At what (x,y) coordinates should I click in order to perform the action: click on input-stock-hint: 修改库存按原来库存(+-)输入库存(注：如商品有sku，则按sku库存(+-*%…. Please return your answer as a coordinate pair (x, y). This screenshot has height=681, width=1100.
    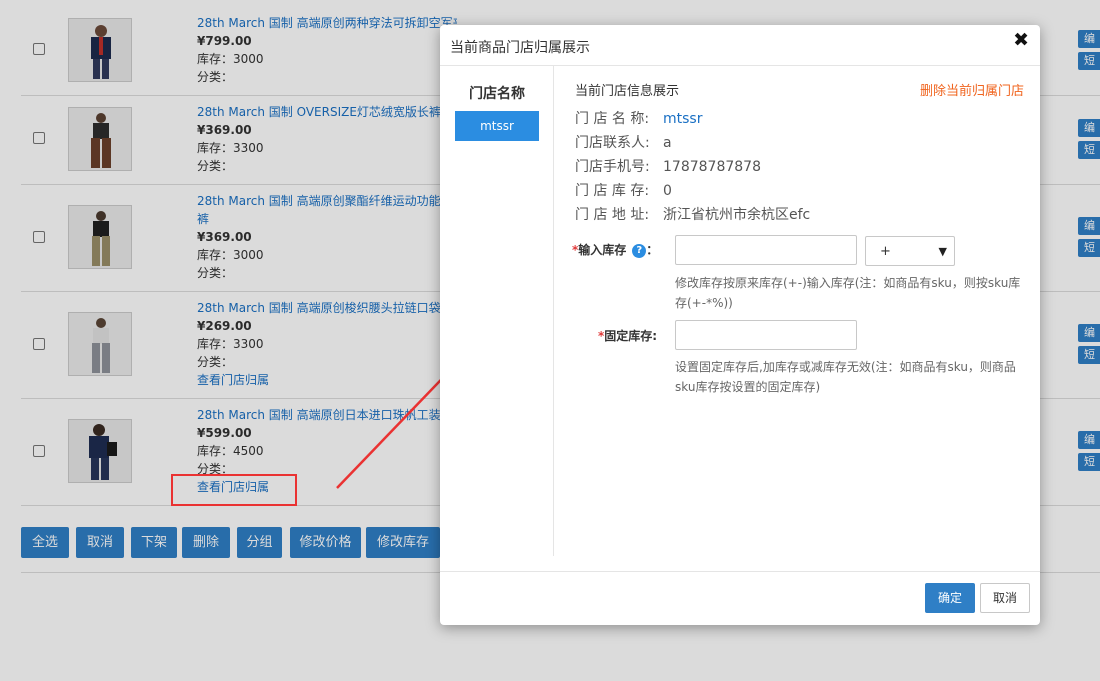
    Looking at the image, I should click on (848, 293).